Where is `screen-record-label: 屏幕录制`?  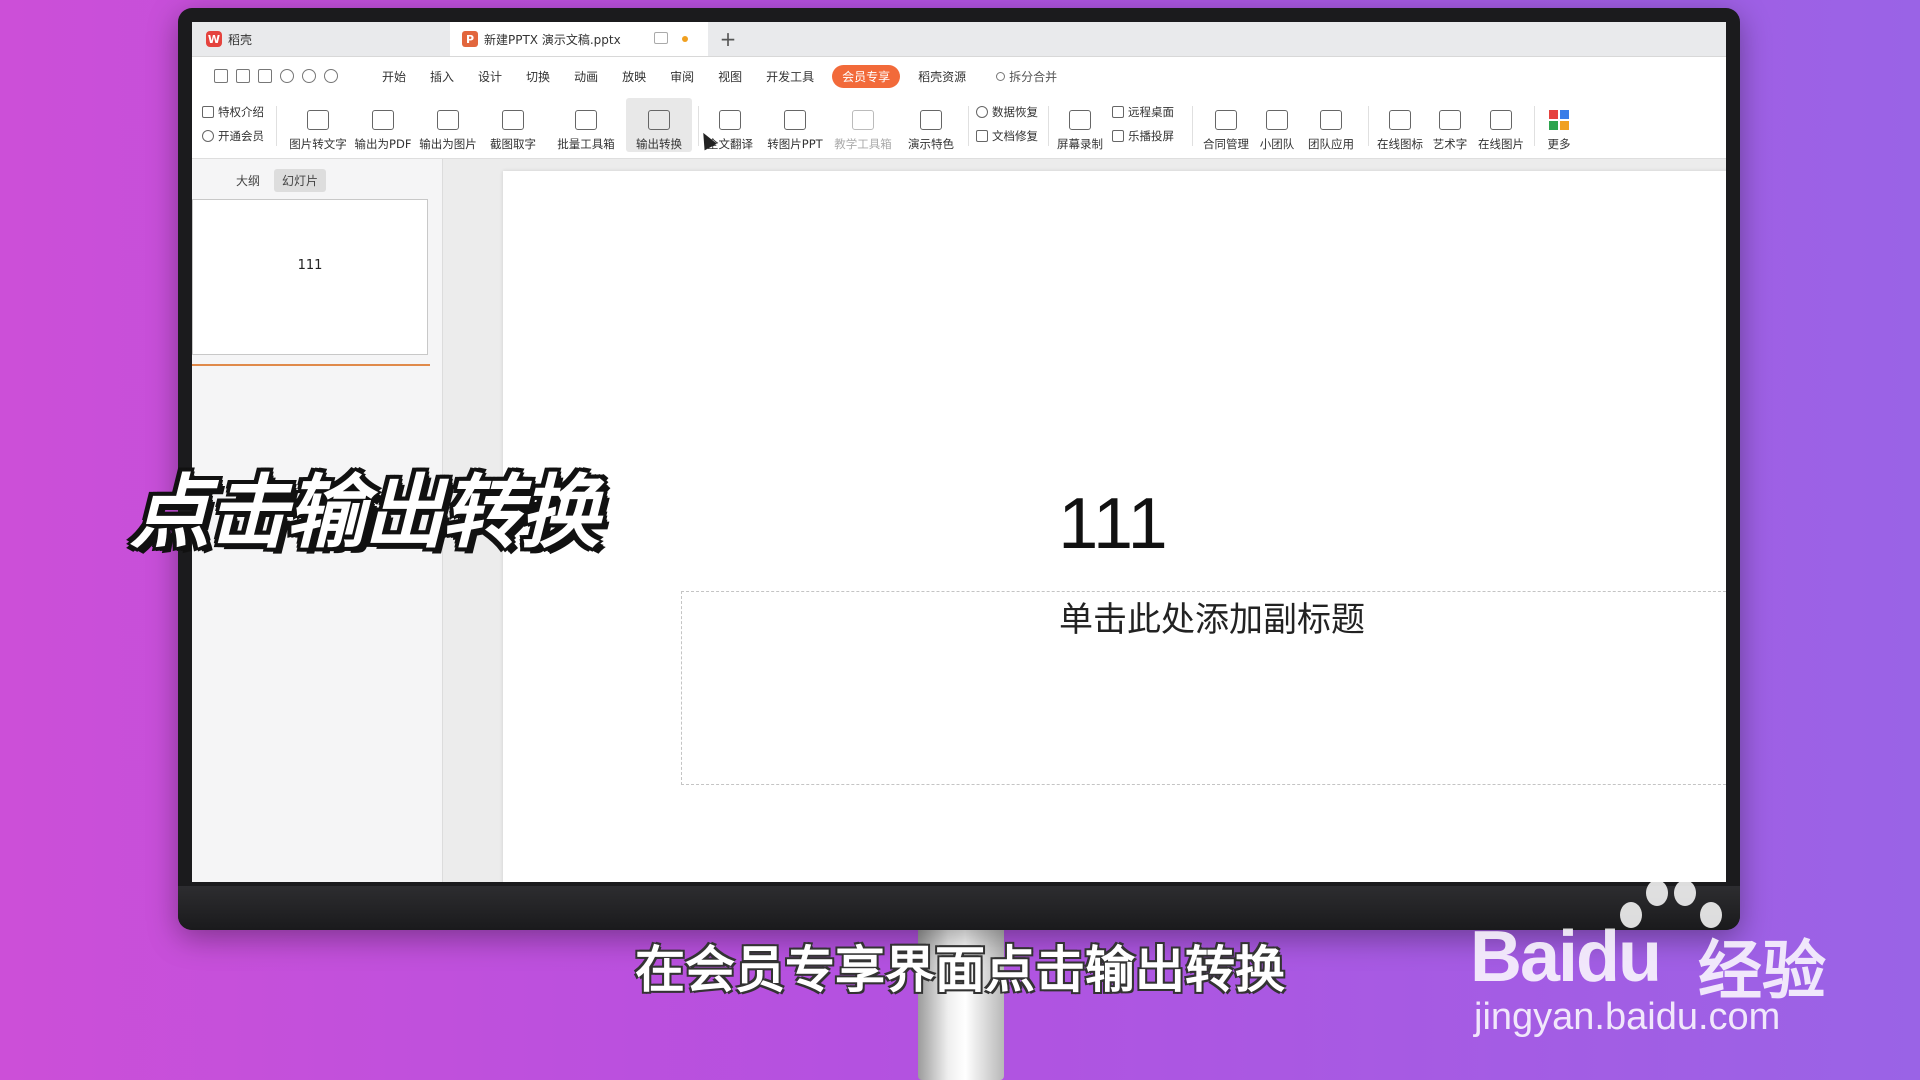 screen-record-label: 屏幕录制 is located at coordinates (1080, 144).